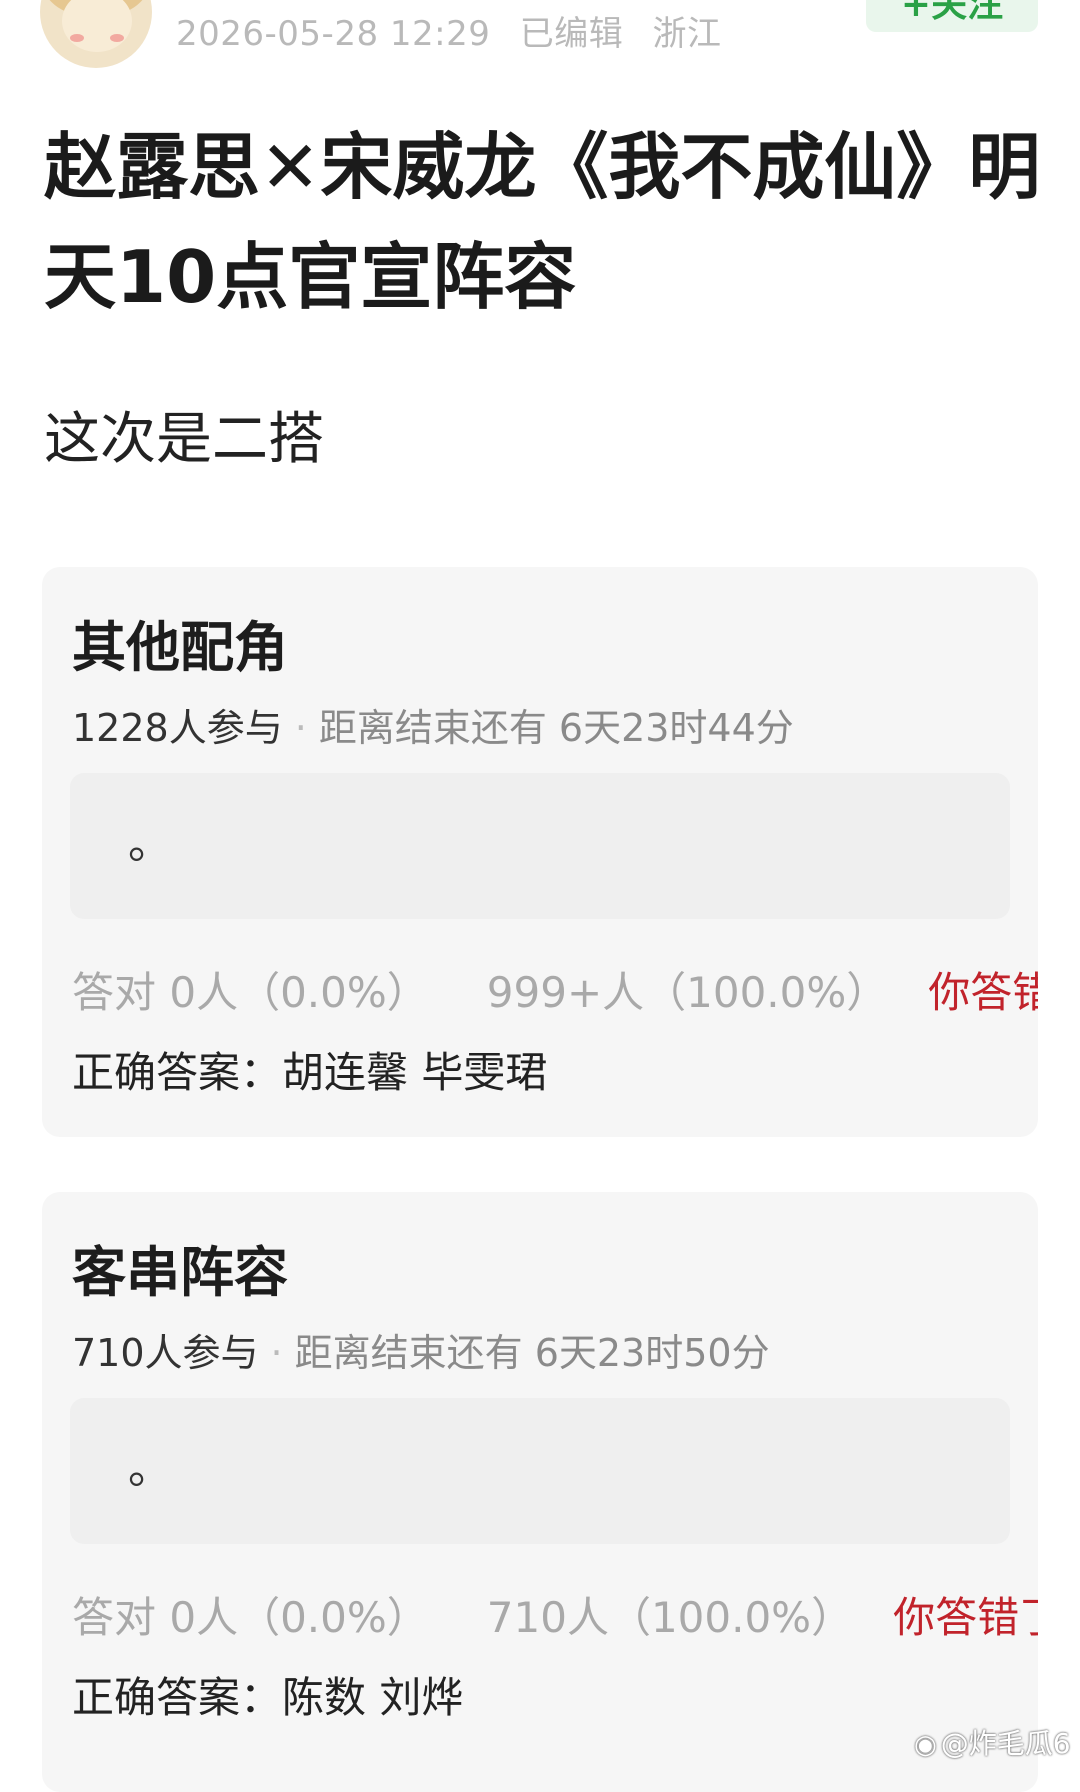 Image resolution: width=1080 pixels, height=1792 pixels. What do you see at coordinates (952, 16) in the screenshot?
I see `follow-button: +关注` at bounding box center [952, 16].